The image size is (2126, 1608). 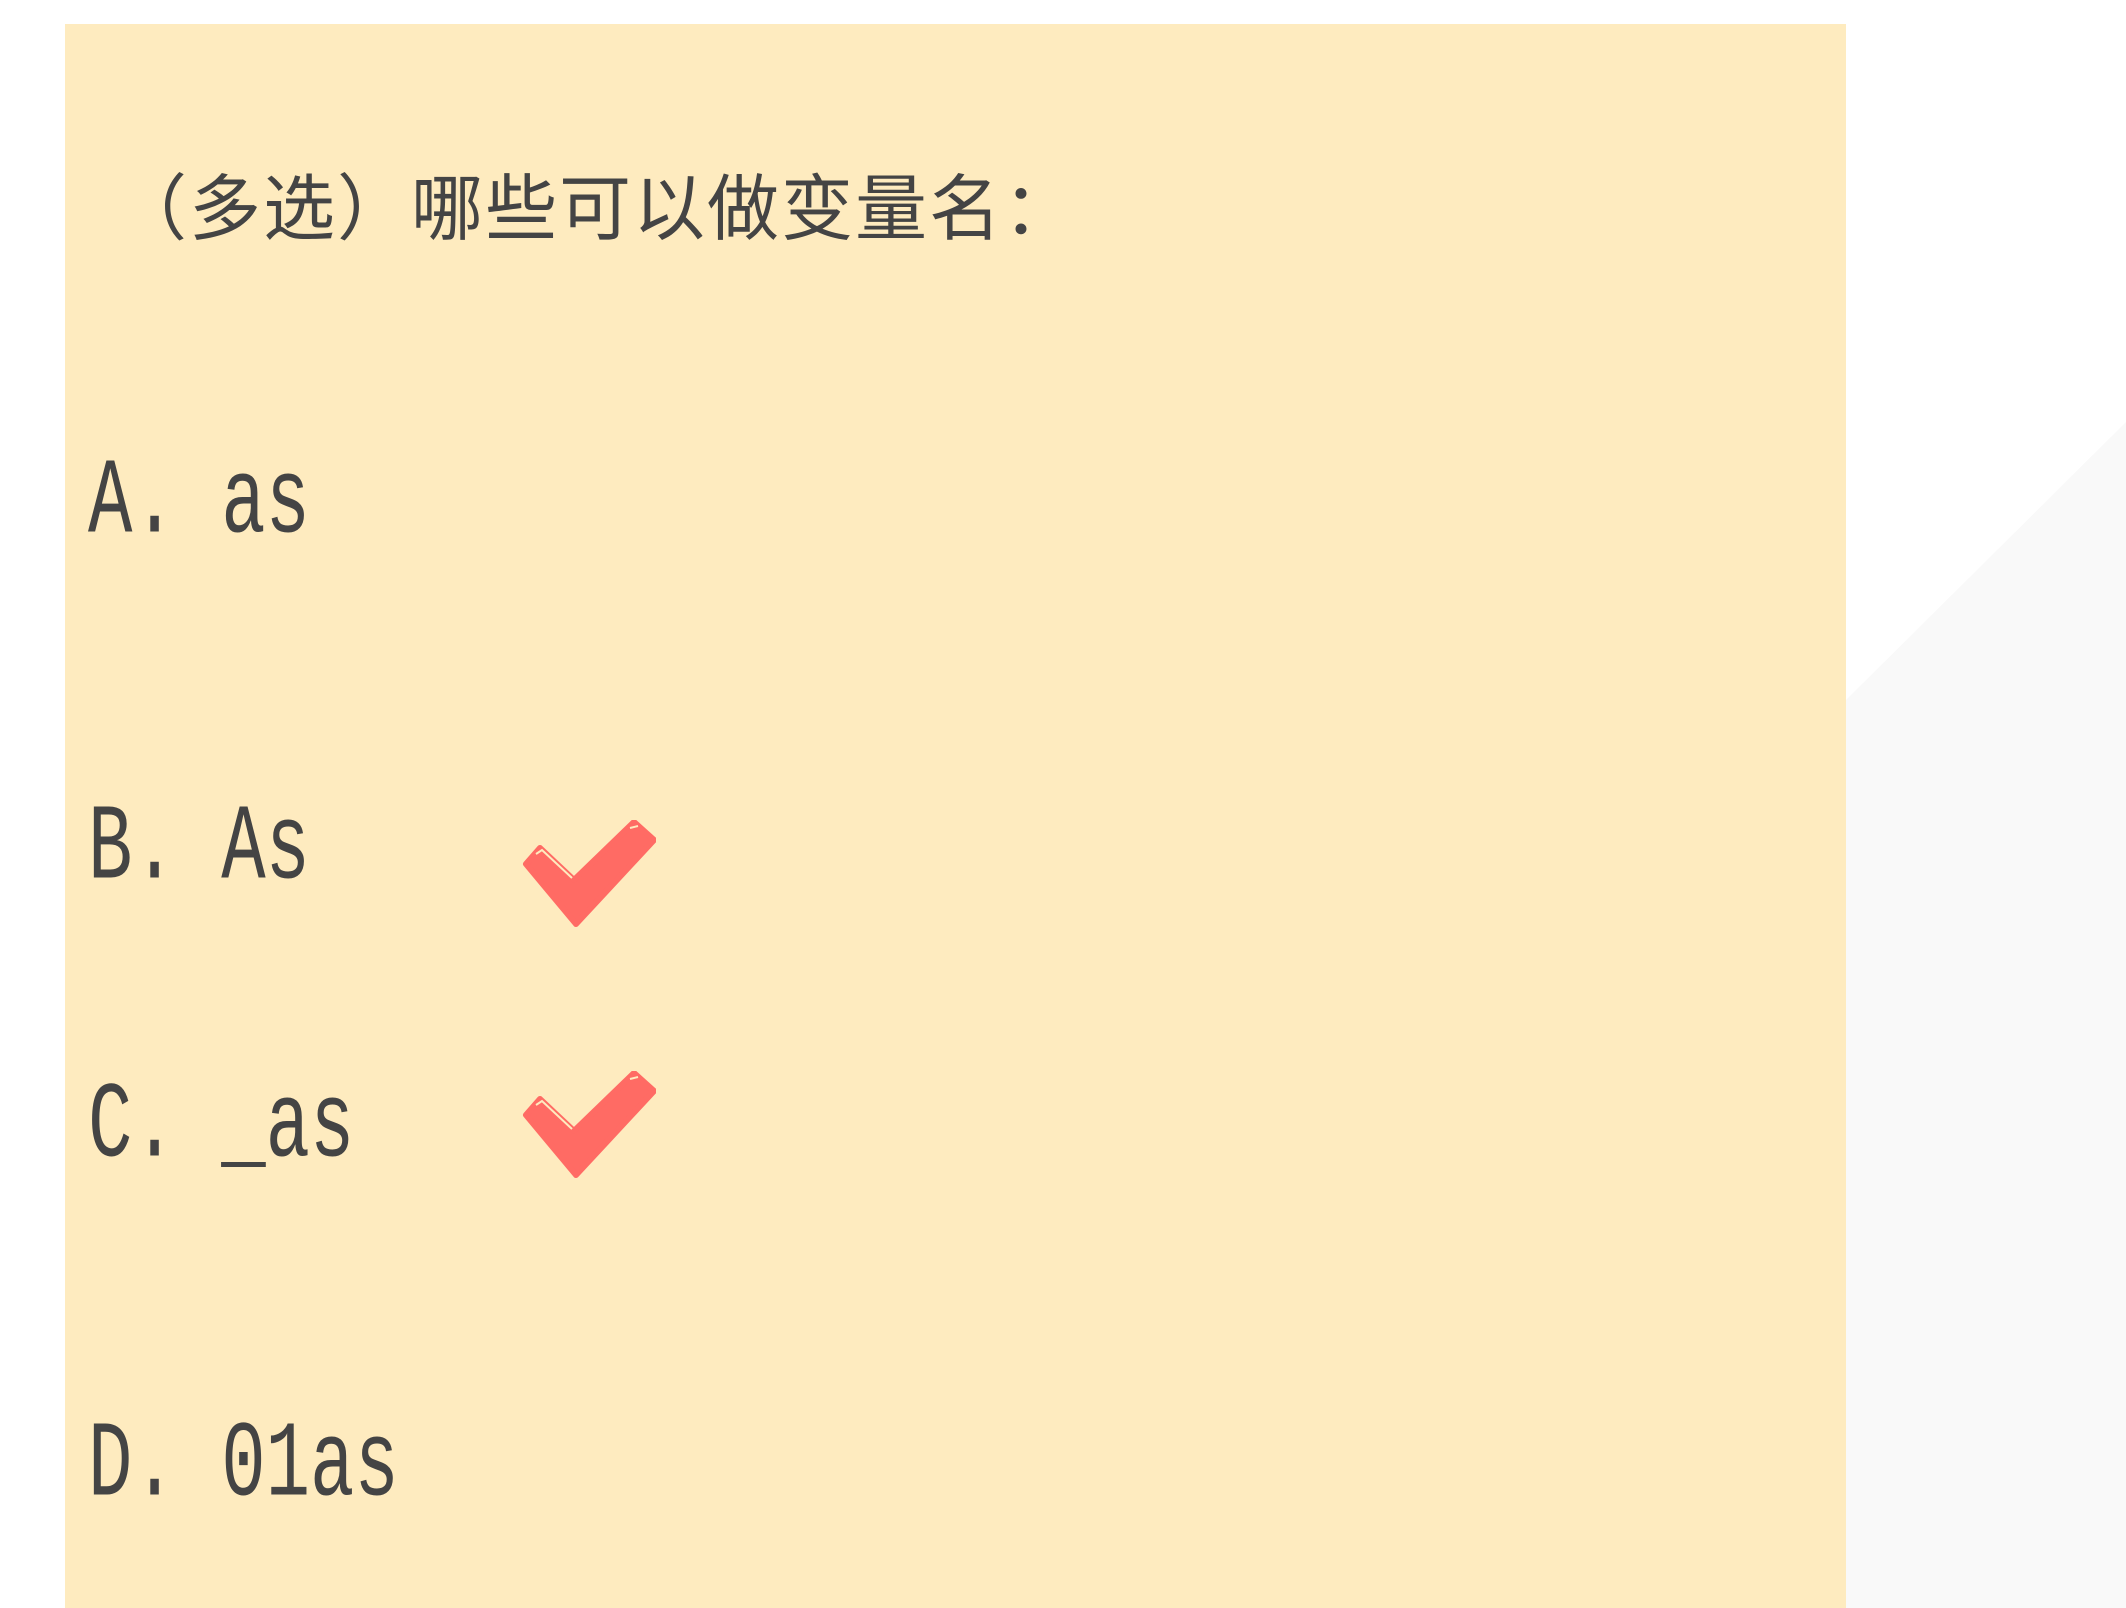 I want to click on option-c: C. _as, so click(x=221, y=1128).